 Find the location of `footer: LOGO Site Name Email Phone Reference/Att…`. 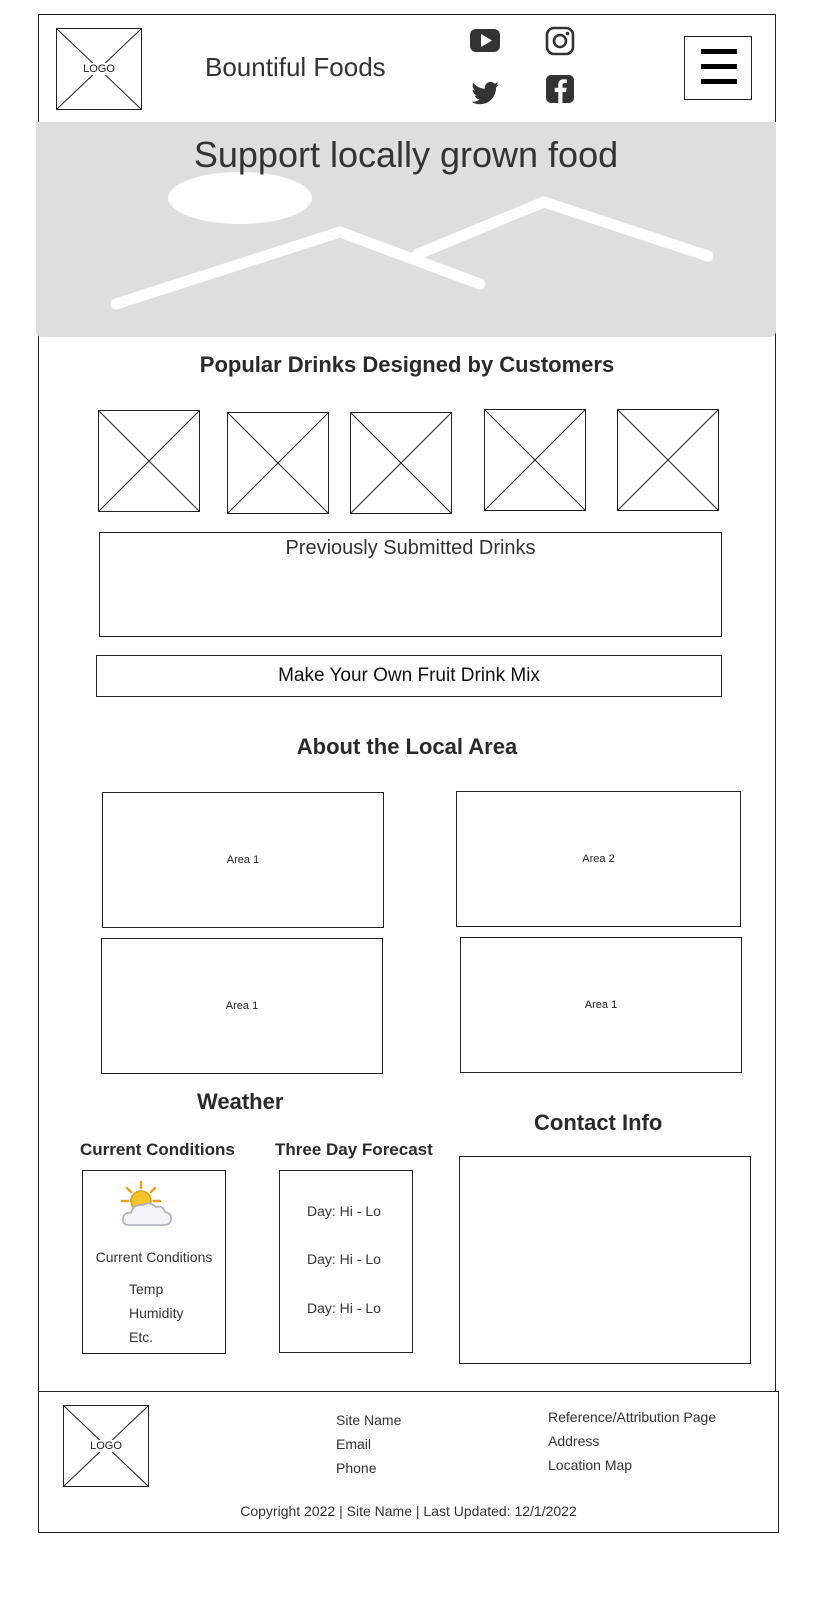

footer: LOGO Site Name Email Phone Reference/Att… is located at coordinates (408, 1462).